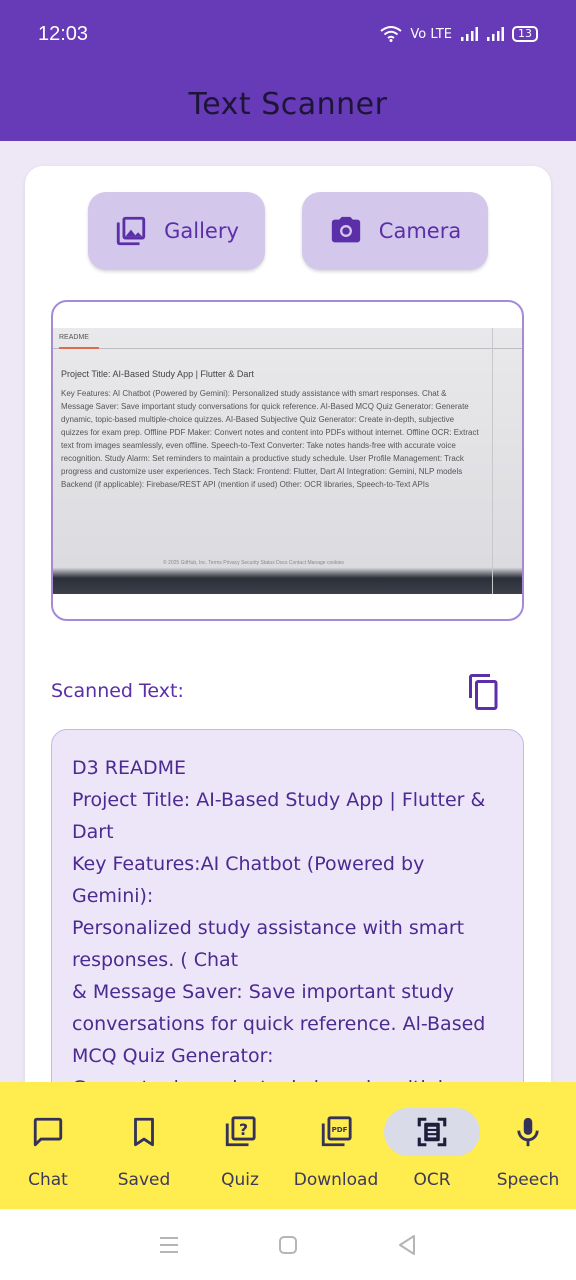 The width and height of the screenshot is (576, 1280). What do you see at coordinates (240, 1180) in the screenshot?
I see `nav-quiz-label: Quiz` at bounding box center [240, 1180].